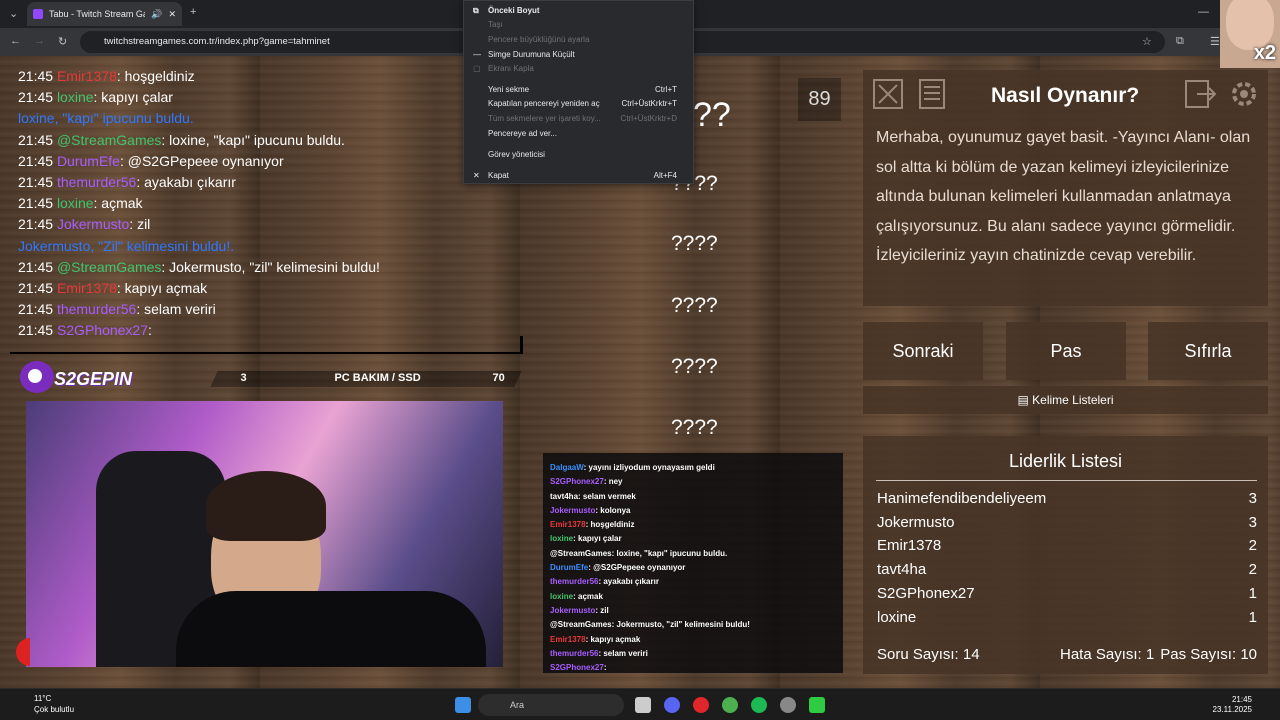 The width and height of the screenshot is (1280, 720). I want to click on menu-item-shortcut: Ctrl+T, so click(666, 89).